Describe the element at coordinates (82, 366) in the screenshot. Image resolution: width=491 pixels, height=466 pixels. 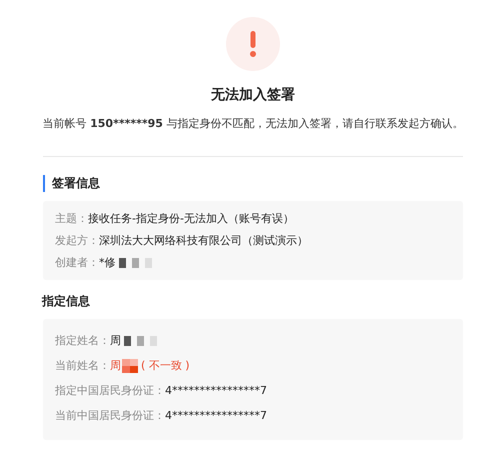
I see `field-label: 当前姓名：` at that location.